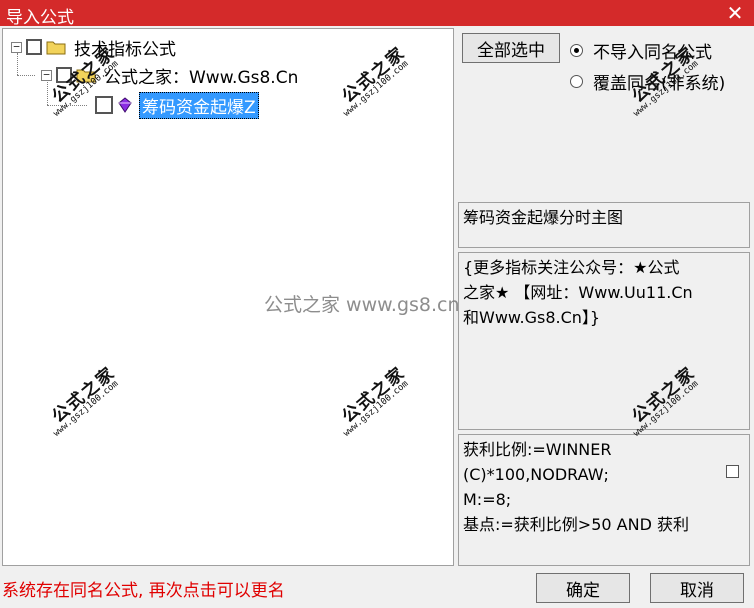 The height and width of the screenshot is (608, 754). What do you see at coordinates (536, 474) in the screenshot?
I see `code-line: (C)*100,NODRAW;` at bounding box center [536, 474].